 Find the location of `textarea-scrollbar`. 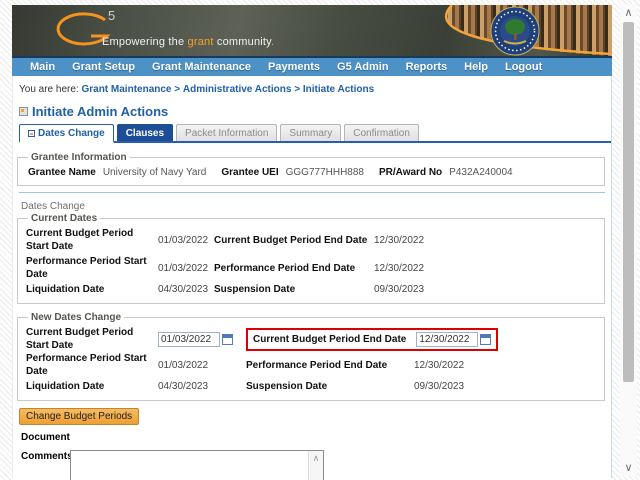

textarea-scrollbar is located at coordinates (315, 465).